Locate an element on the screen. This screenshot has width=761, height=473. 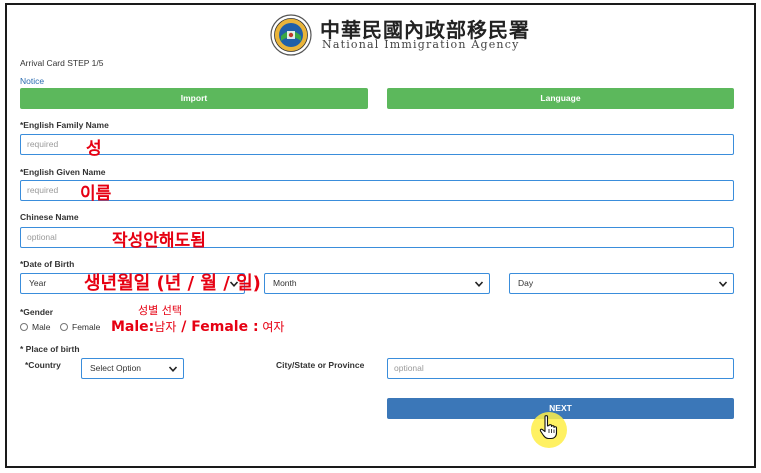
dob-day-select: Day is located at coordinates (621, 283).